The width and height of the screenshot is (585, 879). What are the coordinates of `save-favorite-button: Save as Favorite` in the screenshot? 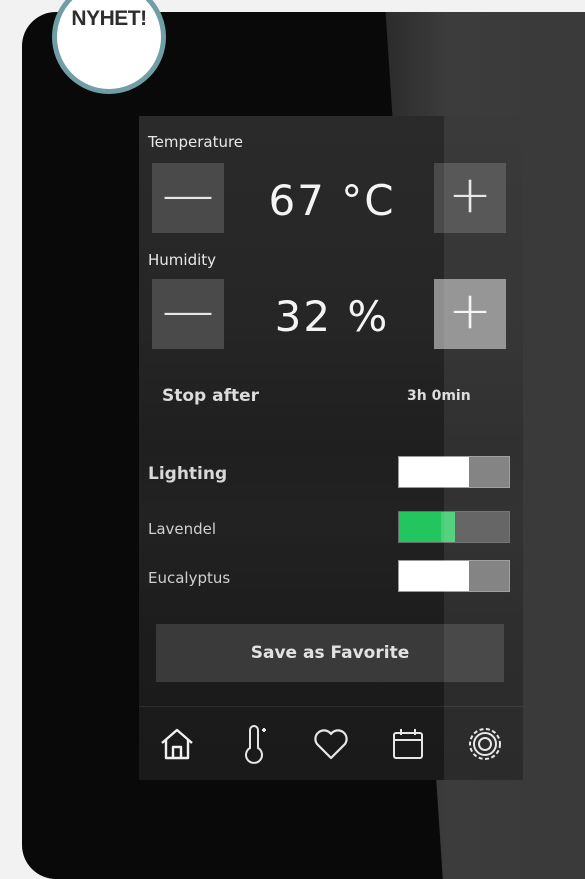 It's located at (330, 653).